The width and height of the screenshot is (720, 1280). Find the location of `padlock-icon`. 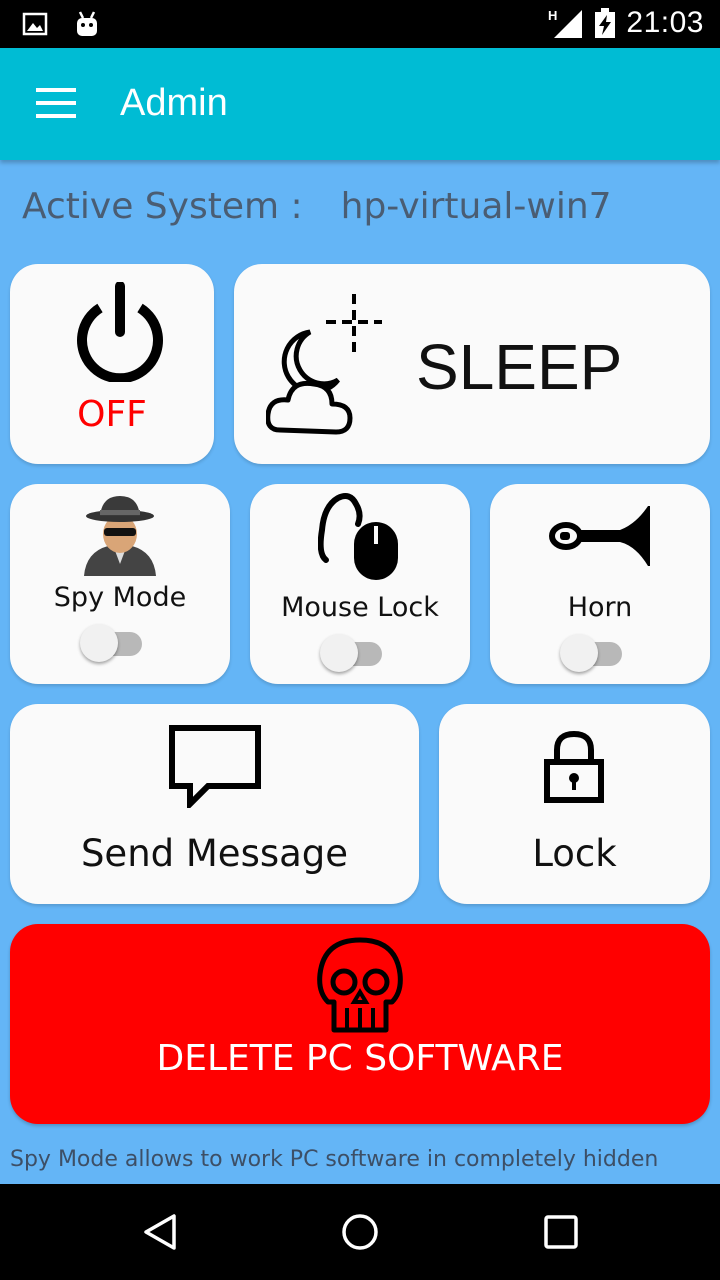

padlock-icon is located at coordinates (574, 766).